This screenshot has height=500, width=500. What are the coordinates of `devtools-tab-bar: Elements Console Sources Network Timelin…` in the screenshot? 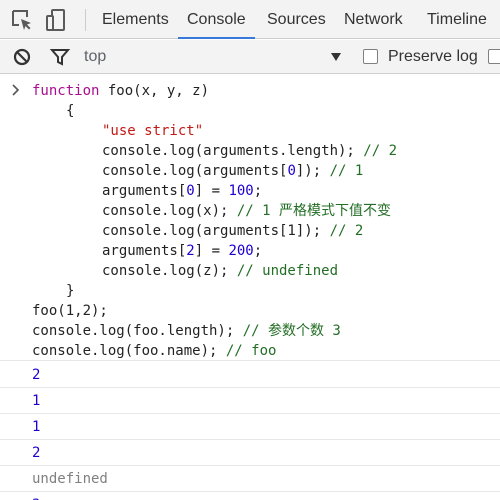 It's located at (250, 19).